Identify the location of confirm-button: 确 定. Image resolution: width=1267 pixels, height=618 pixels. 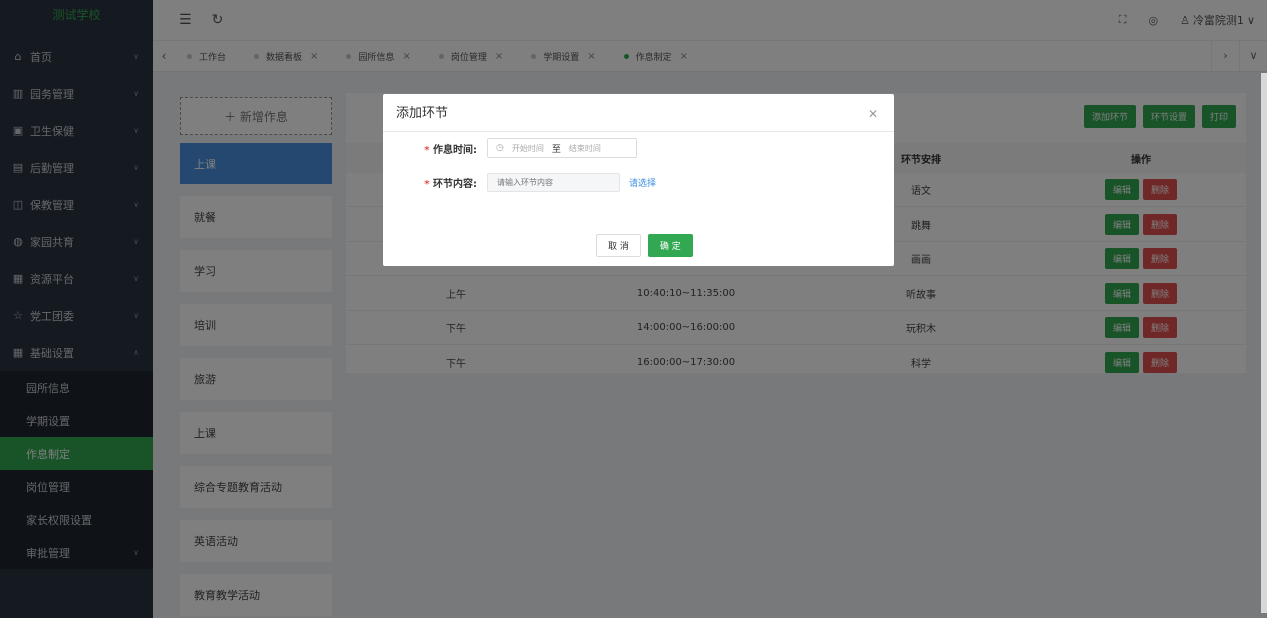
(670, 245).